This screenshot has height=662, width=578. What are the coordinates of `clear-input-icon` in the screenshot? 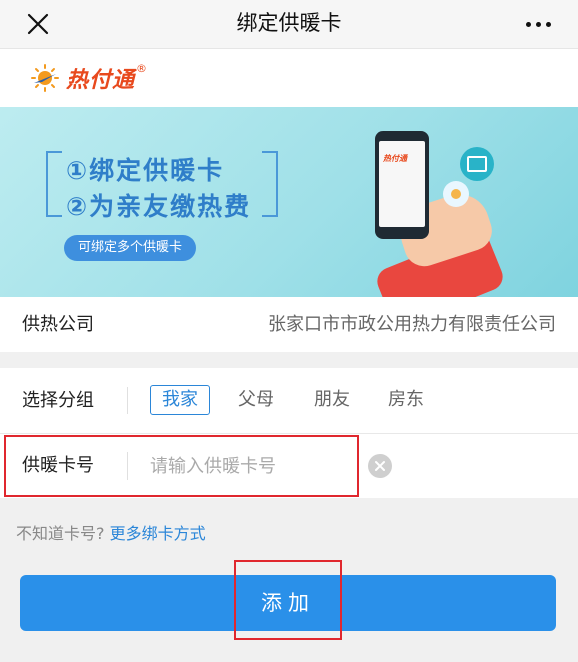 It's located at (380, 466).